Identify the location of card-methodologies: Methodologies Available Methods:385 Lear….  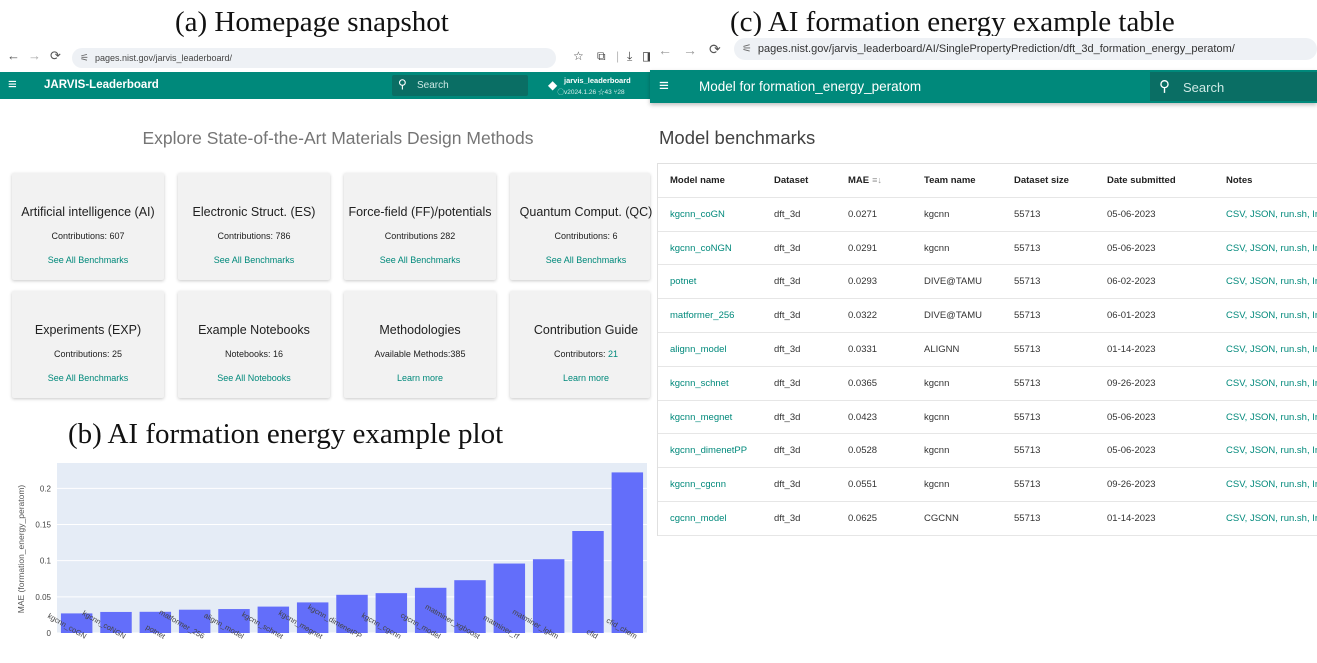
(420, 344).